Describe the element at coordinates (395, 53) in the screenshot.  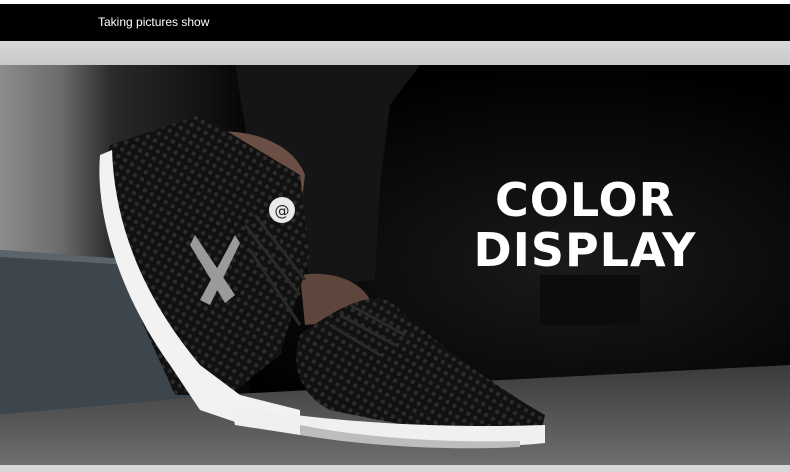
I see `divider-band` at that location.